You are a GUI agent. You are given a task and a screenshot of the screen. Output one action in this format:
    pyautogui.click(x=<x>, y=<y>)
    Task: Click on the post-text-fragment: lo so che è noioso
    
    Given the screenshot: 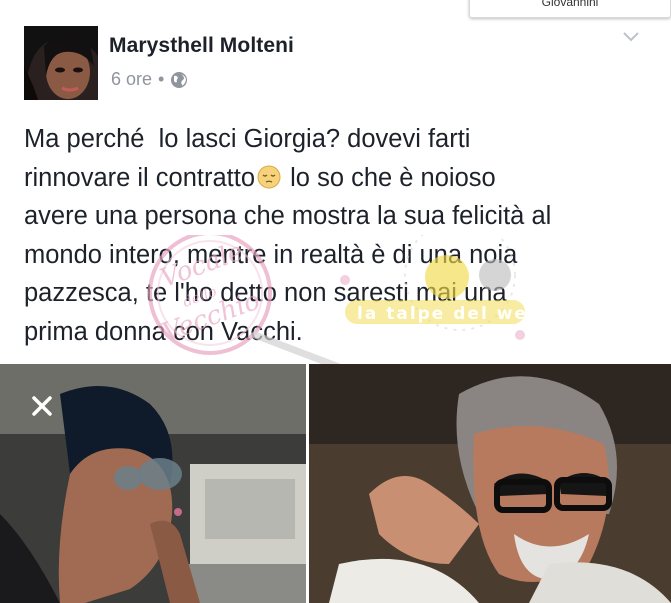 What is the action you would take?
    pyautogui.click(x=389, y=177)
    